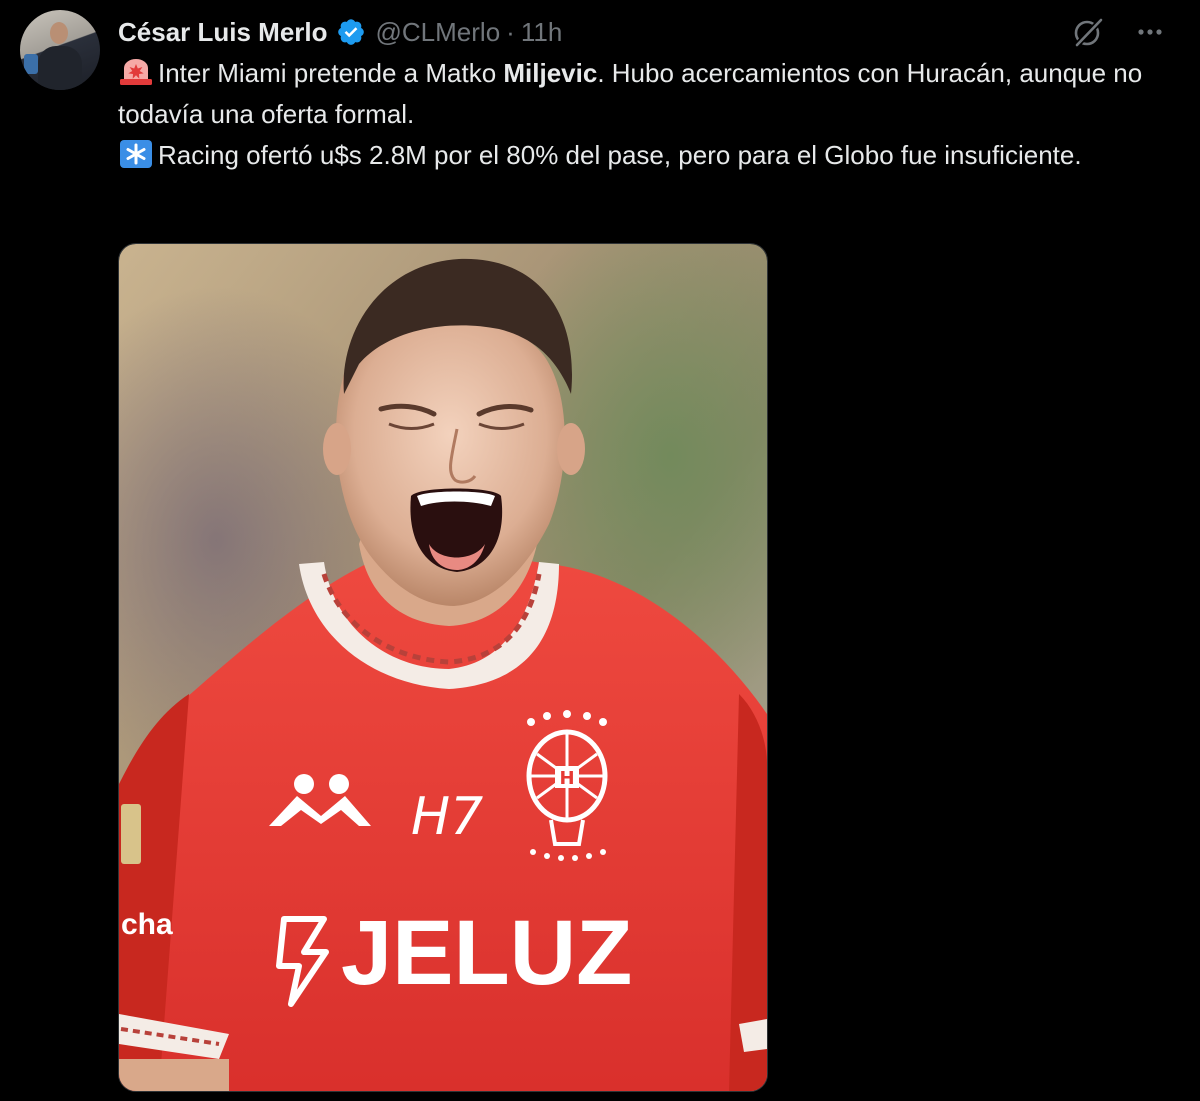  Describe the element at coordinates (131, 834) in the screenshot. I see `sleeve-badge` at that location.